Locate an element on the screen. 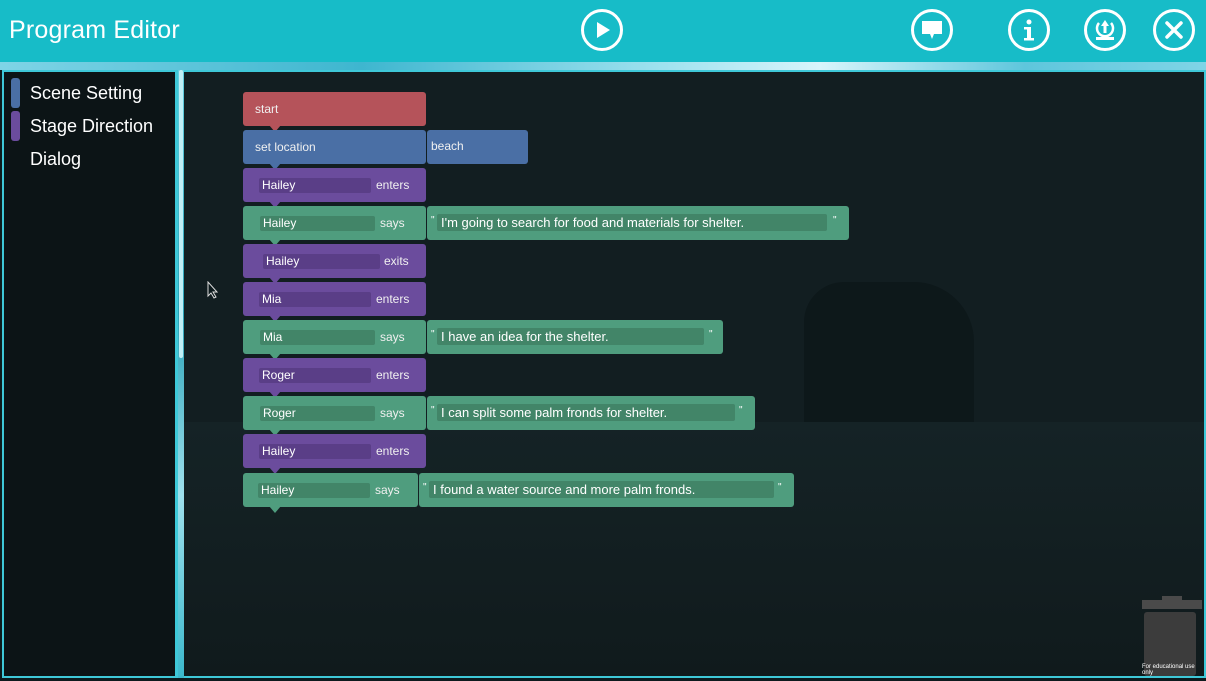 The height and width of the screenshot is (681, 1206). sidebar-item-dialog: Dialog is located at coordinates (89, 160).